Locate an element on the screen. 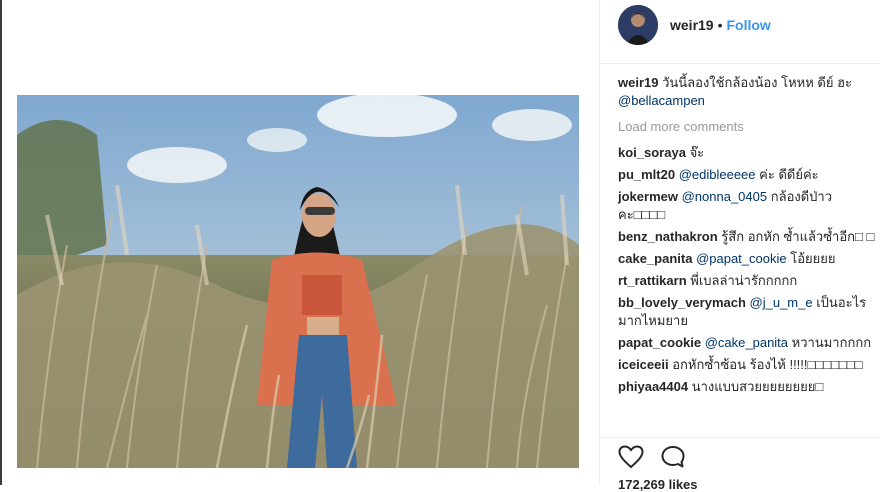 This screenshot has height=492, width=880. comment-username: rt_rattikarn is located at coordinates (652, 280).